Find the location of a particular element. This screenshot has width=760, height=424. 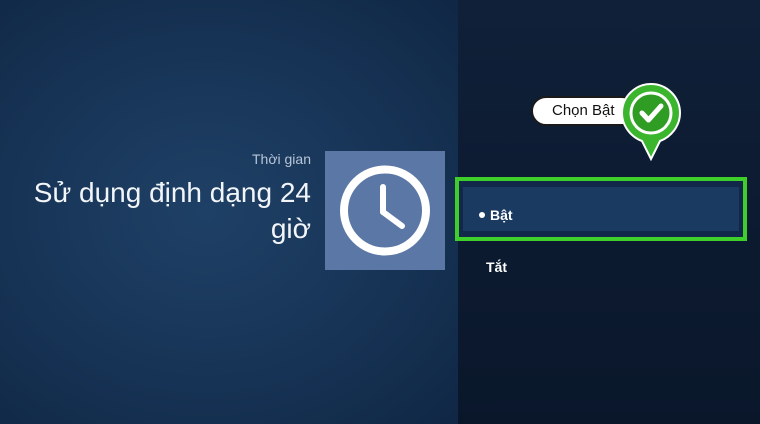

selected-dot-icon is located at coordinates (482, 215).